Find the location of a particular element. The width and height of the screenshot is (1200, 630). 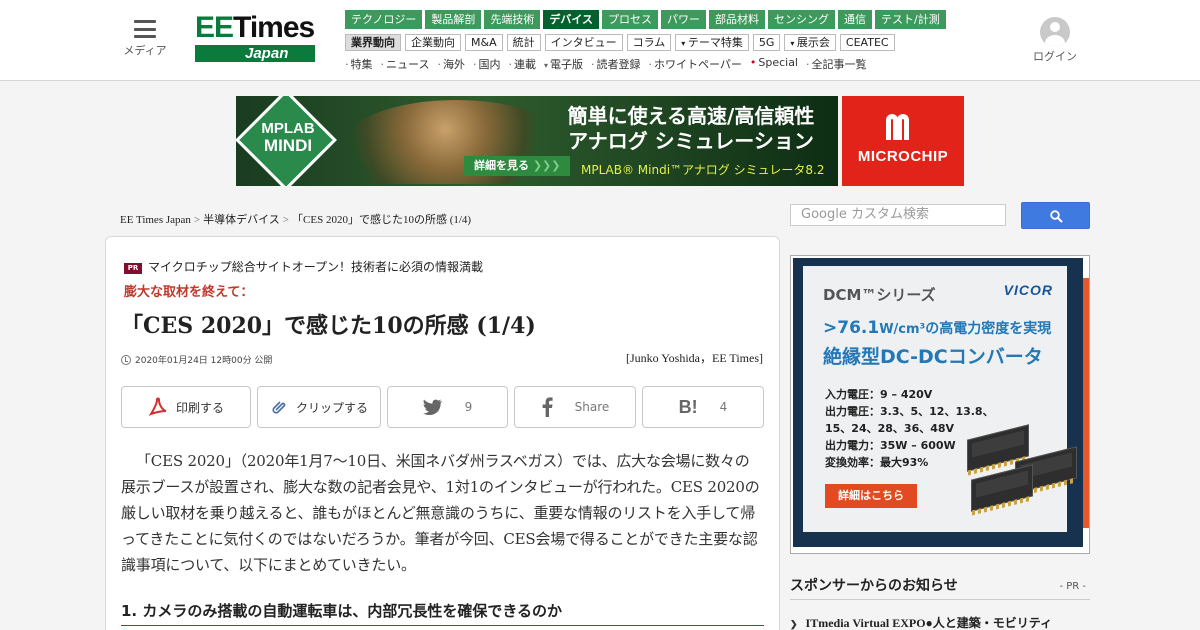

banner-headline-2: アナログ シミュレーション is located at coordinates (691, 141).